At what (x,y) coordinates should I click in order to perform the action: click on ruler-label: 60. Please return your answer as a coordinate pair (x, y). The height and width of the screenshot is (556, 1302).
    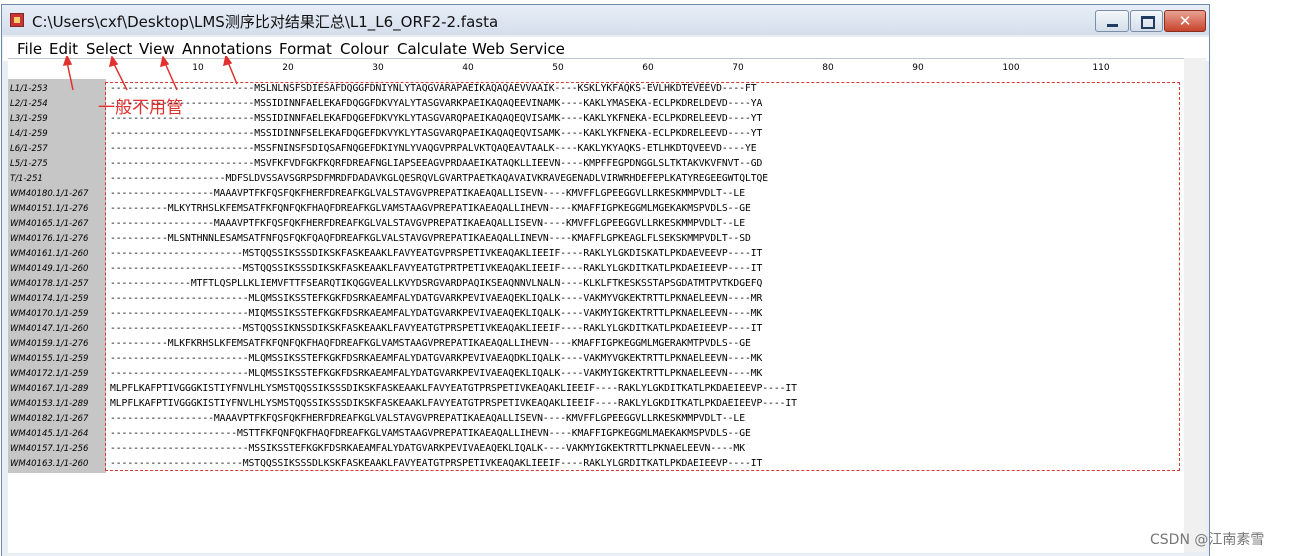
    Looking at the image, I should click on (648, 68).